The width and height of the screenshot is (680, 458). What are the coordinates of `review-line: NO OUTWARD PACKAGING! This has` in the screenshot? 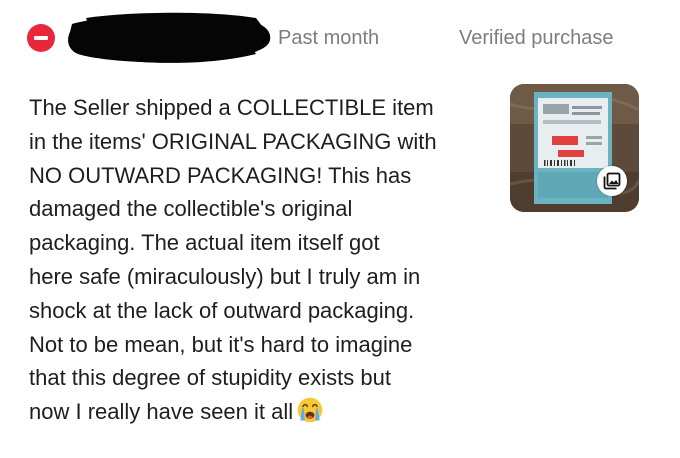 It's located at (220, 175).